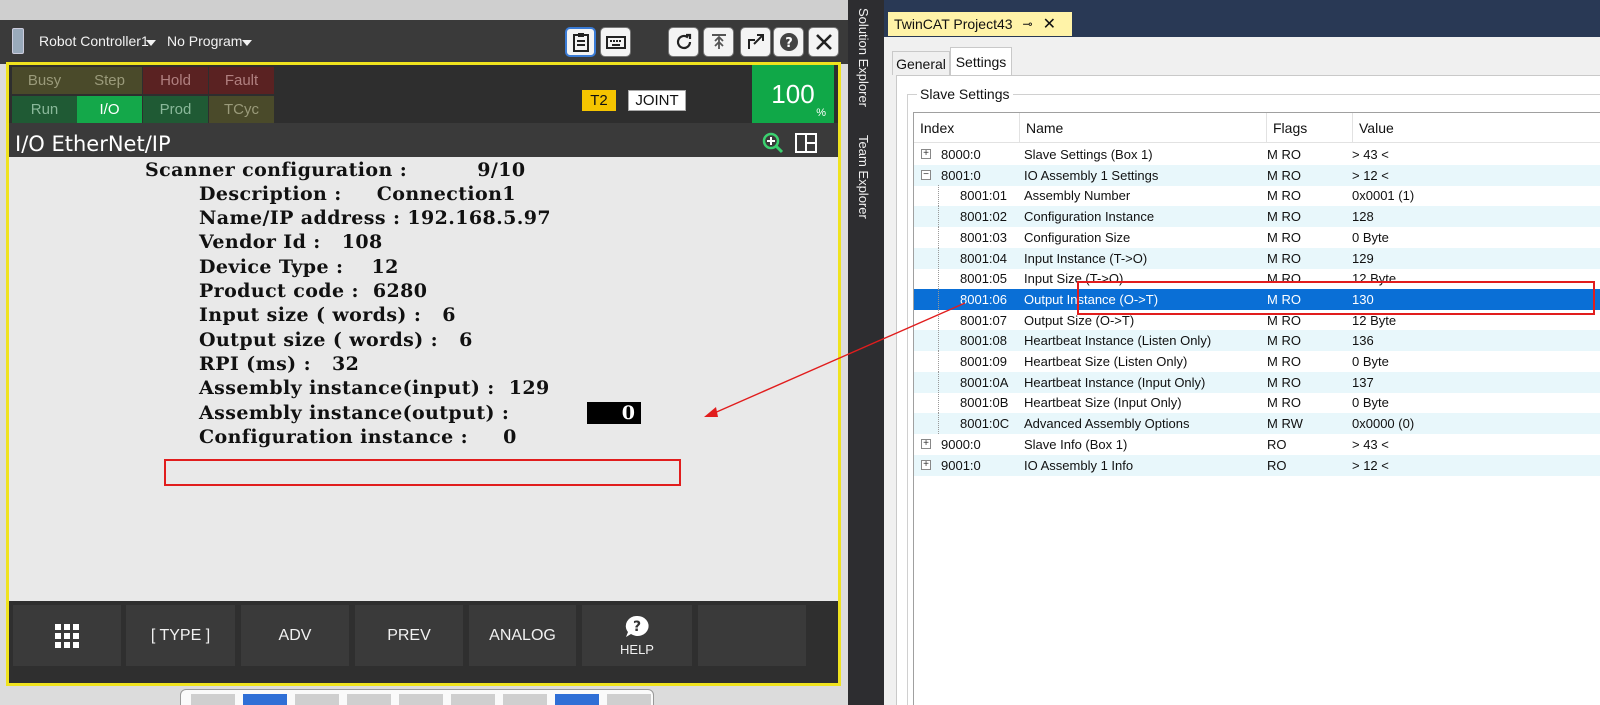 This screenshot has width=1600, height=705. I want to click on help-button: ?, so click(788, 42).